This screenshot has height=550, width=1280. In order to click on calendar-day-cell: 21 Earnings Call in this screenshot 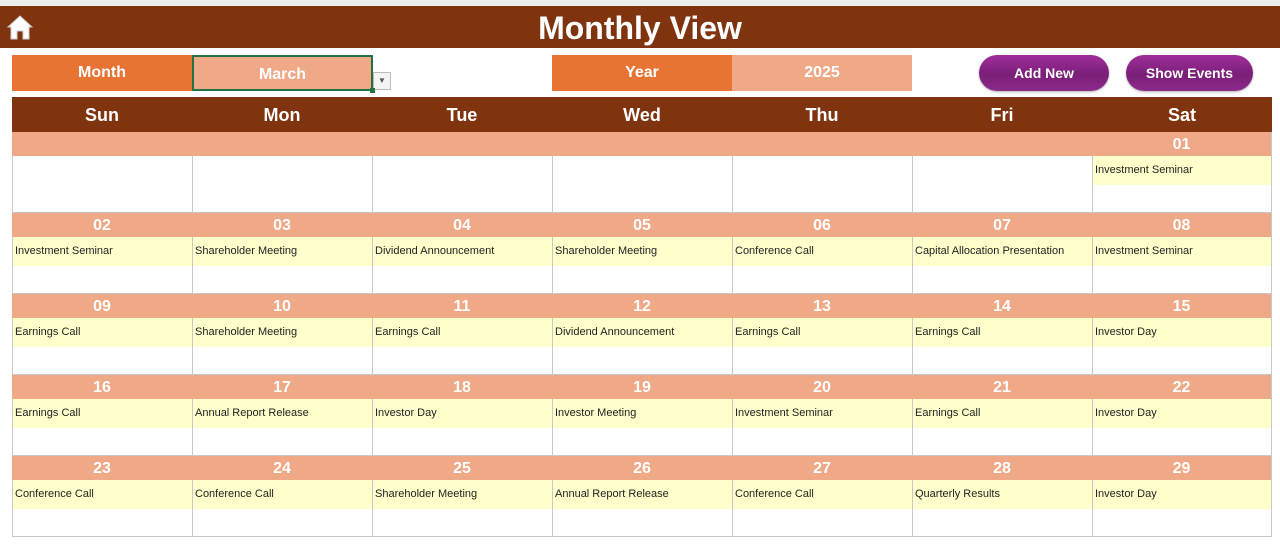, I will do `click(1002, 415)`.